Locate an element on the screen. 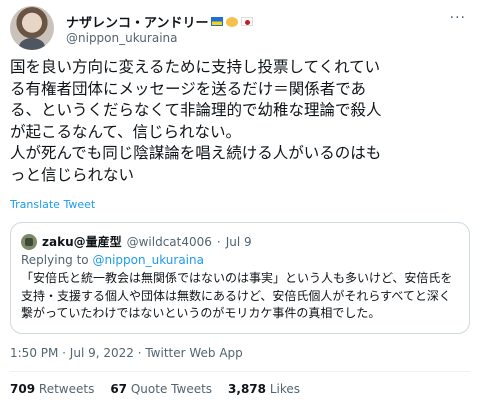 Image resolution: width=480 pixels, height=405 pixels. tweet-header: ナザレンコ・アンドリー @nippon_ukuraina ··· is located at coordinates (240, 29).